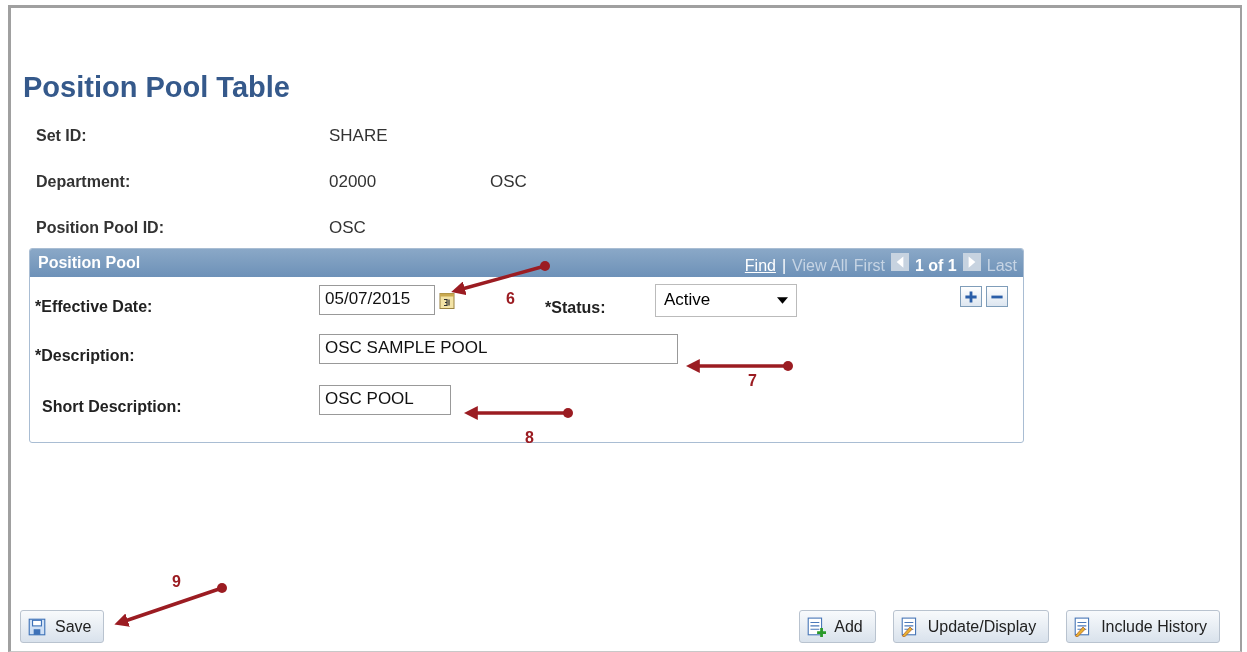 The height and width of the screenshot is (652, 1247). Describe the element at coordinates (816, 626) in the screenshot. I see `document-plus-icon` at that location.